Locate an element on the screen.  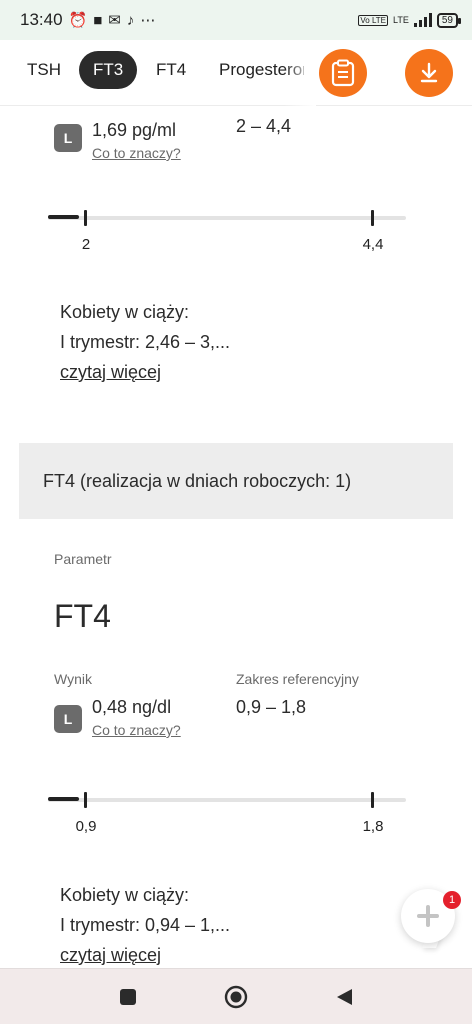
ft3-min-tick is located at coordinates (85, 218).